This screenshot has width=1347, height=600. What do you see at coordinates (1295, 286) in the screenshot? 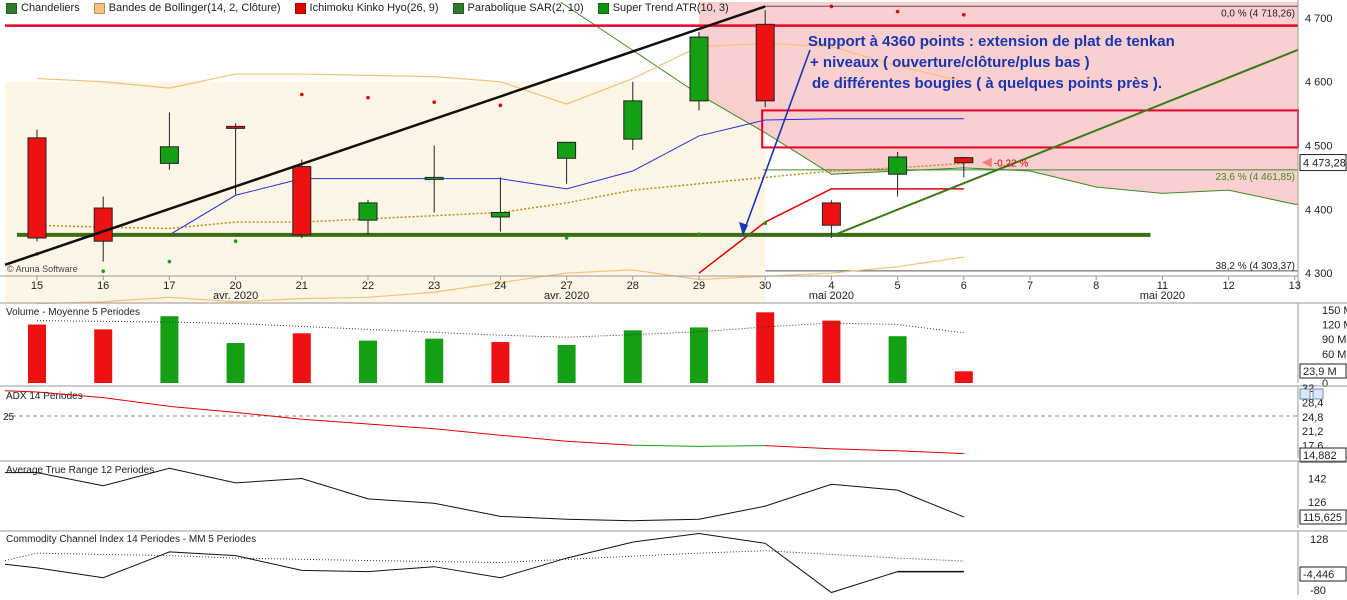
I see `date-tick-label: 13` at bounding box center [1295, 286].